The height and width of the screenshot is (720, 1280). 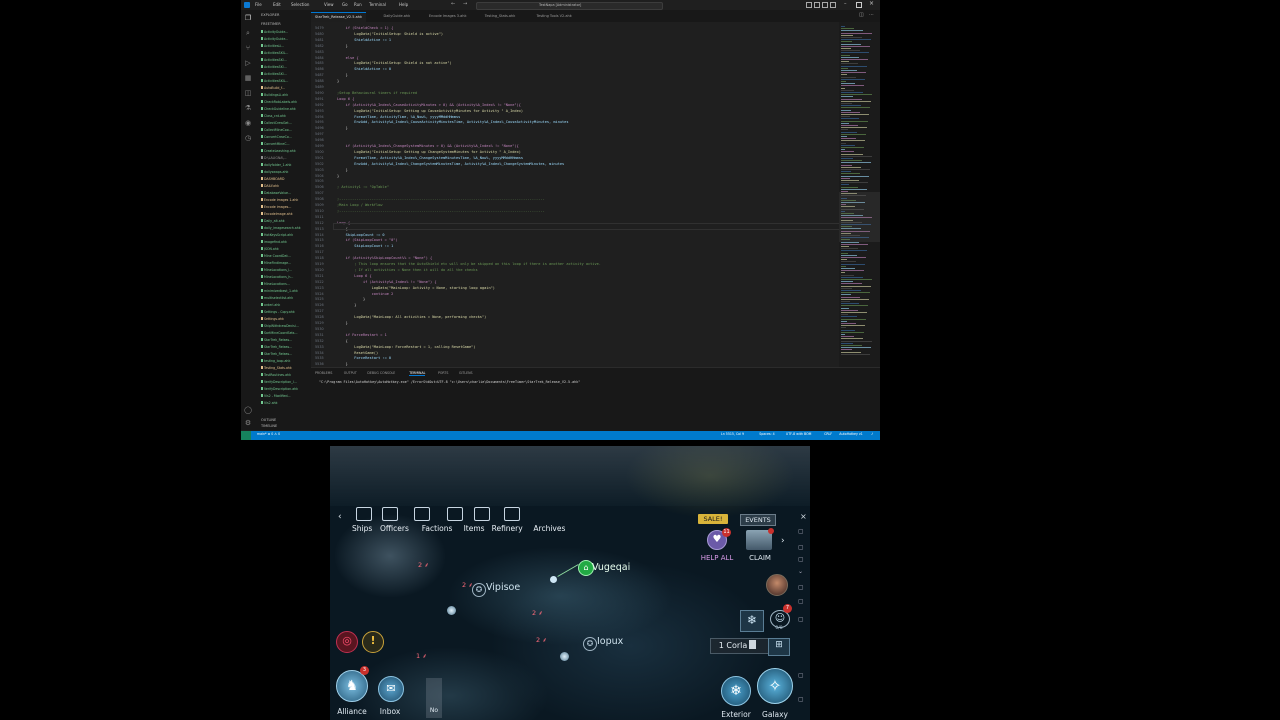 What do you see at coordinates (248, 48) in the screenshot?
I see `source-control-icon: ⑂` at bounding box center [248, 48].